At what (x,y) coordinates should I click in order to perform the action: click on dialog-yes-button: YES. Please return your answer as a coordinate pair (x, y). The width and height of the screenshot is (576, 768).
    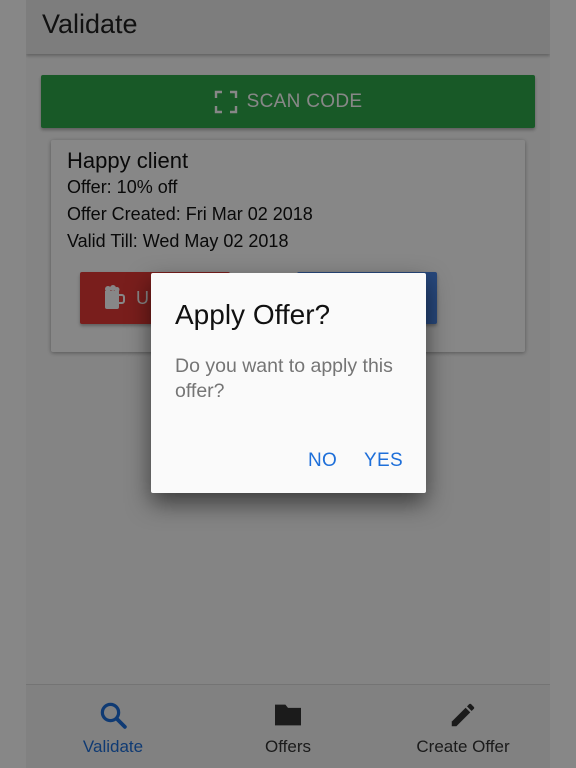
    Looking at the image, I should click on (383, 461).